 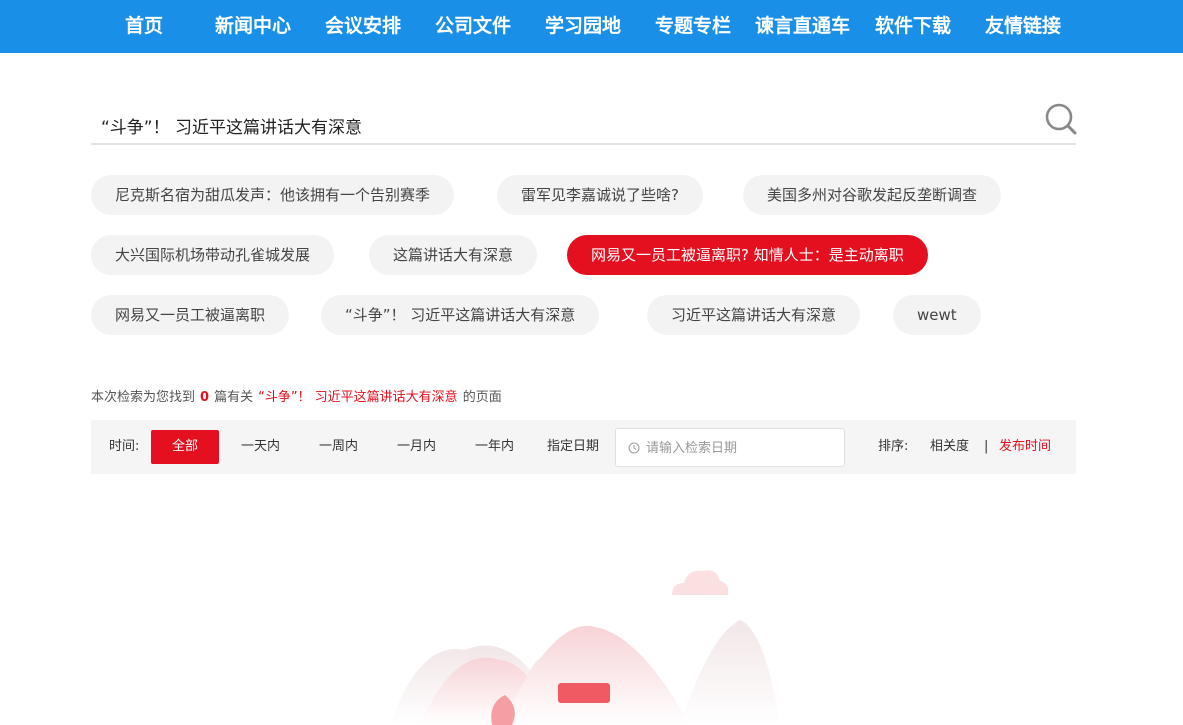 What do you see at coordinates (937, 315) in the screenshot?
I see `tag-item: wewt` at bounding box center [937, 315].